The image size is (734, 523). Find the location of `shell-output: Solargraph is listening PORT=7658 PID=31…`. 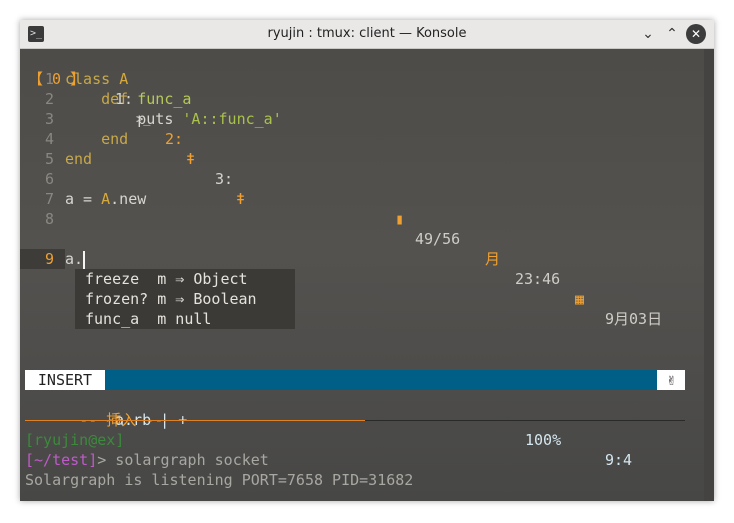

shell-output: Solargraph is listening PORT=7658 PID=31… is located at coordinates (219, 480).